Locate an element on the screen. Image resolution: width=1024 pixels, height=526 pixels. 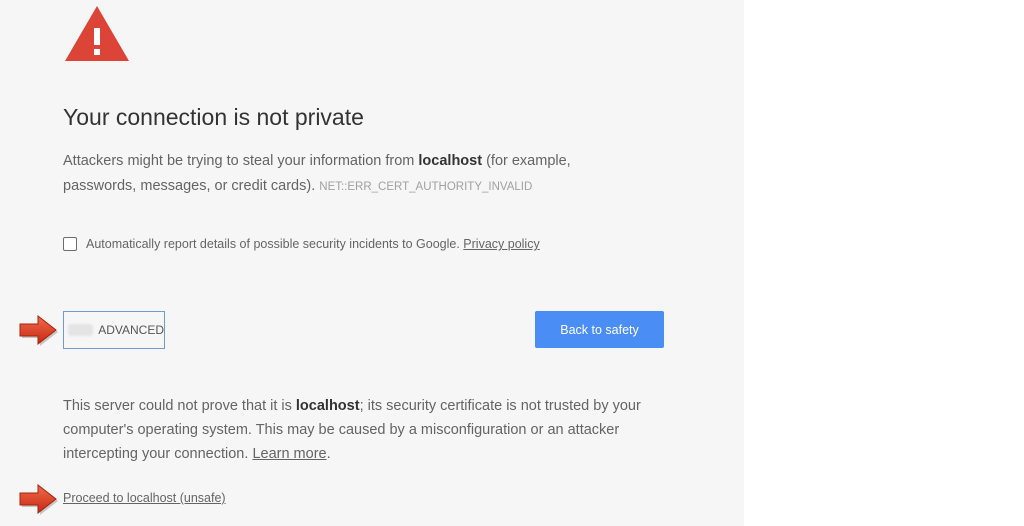
learn-more-link: Learn more is located at coordinates (289, 454).